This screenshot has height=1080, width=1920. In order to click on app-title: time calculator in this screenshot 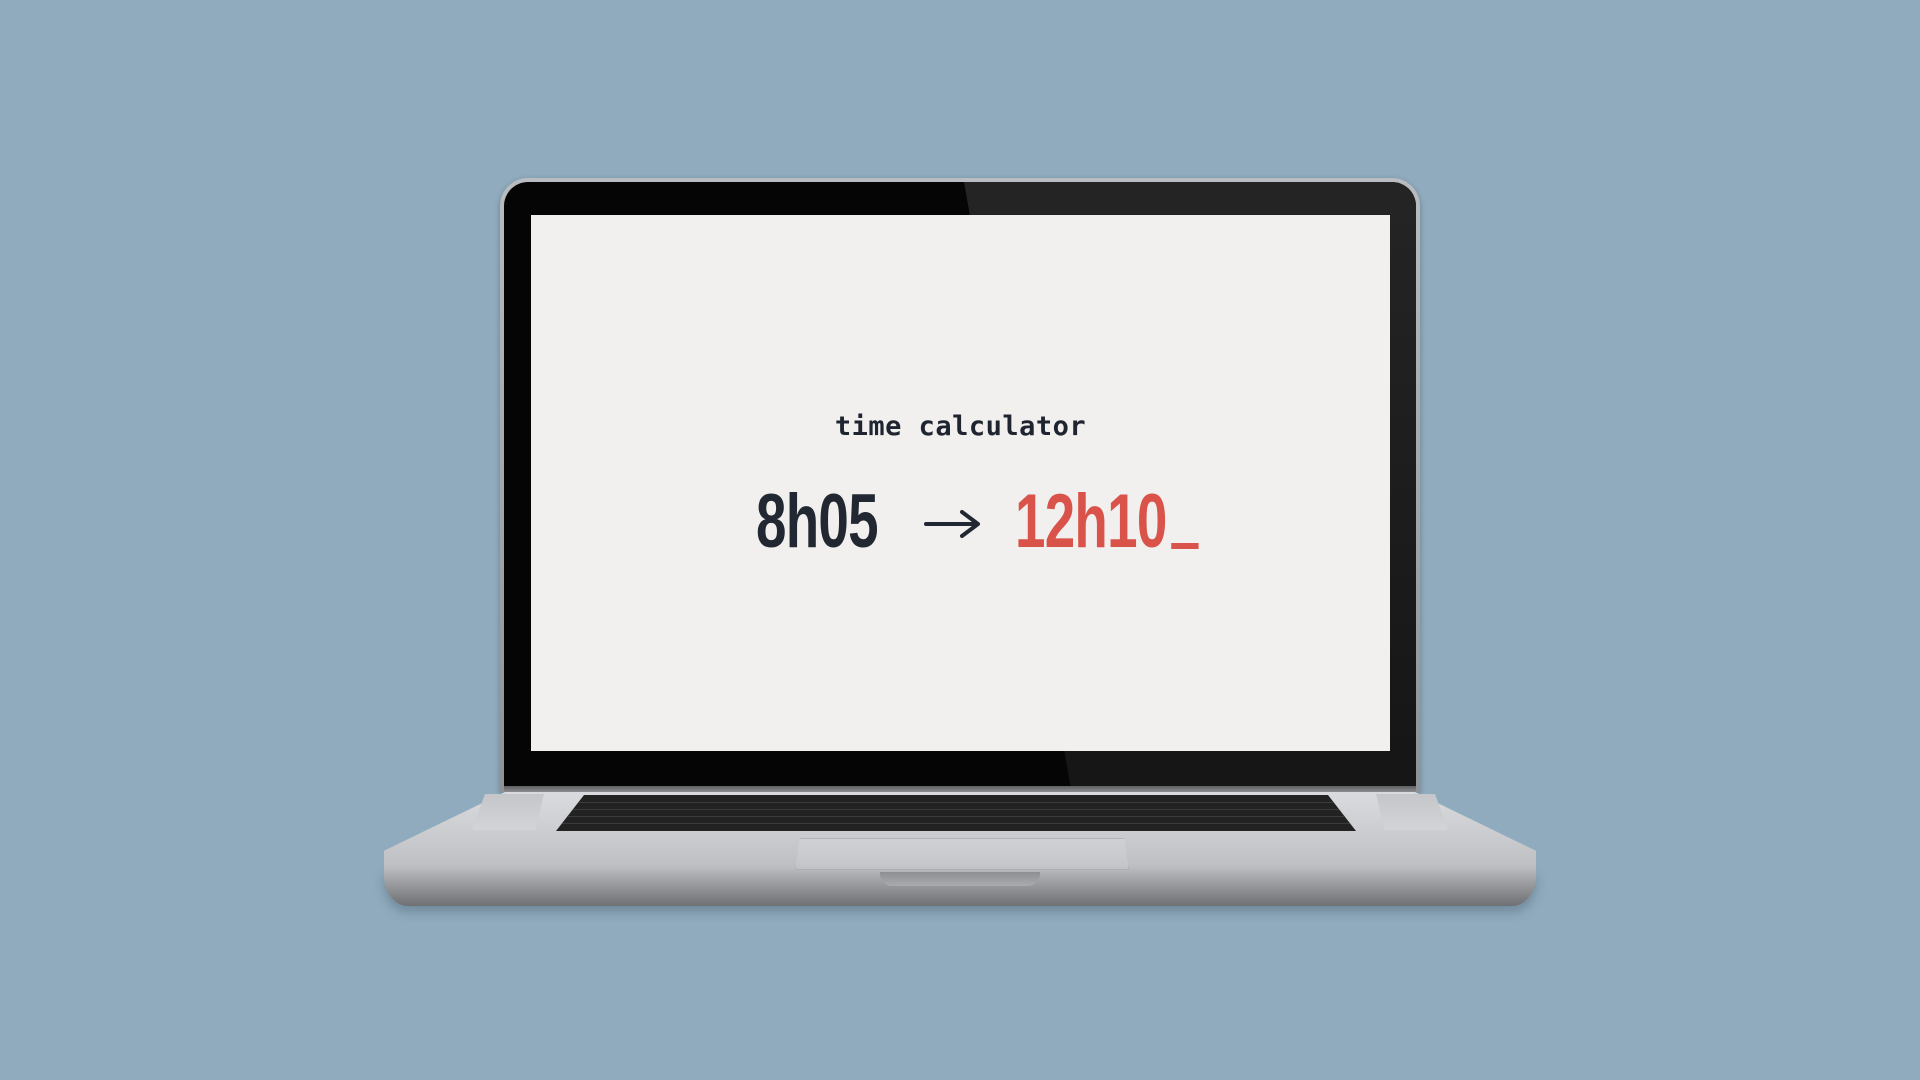, I will do `click(960, 426)`.